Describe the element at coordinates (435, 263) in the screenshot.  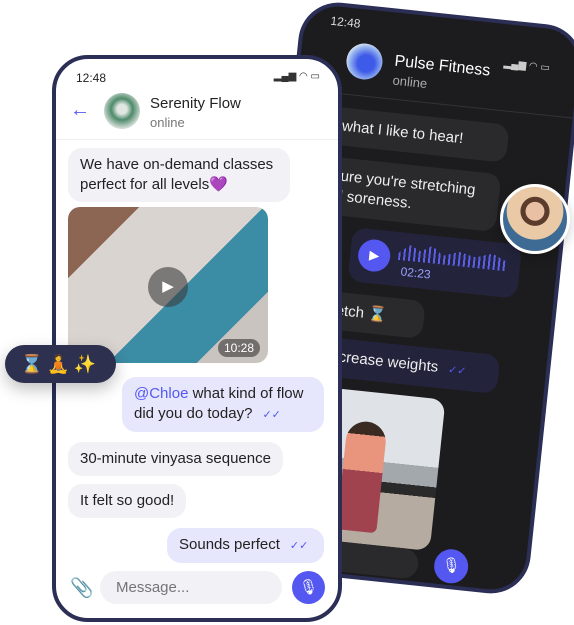
I see `audio-message: ▶ 02:23` at that location.